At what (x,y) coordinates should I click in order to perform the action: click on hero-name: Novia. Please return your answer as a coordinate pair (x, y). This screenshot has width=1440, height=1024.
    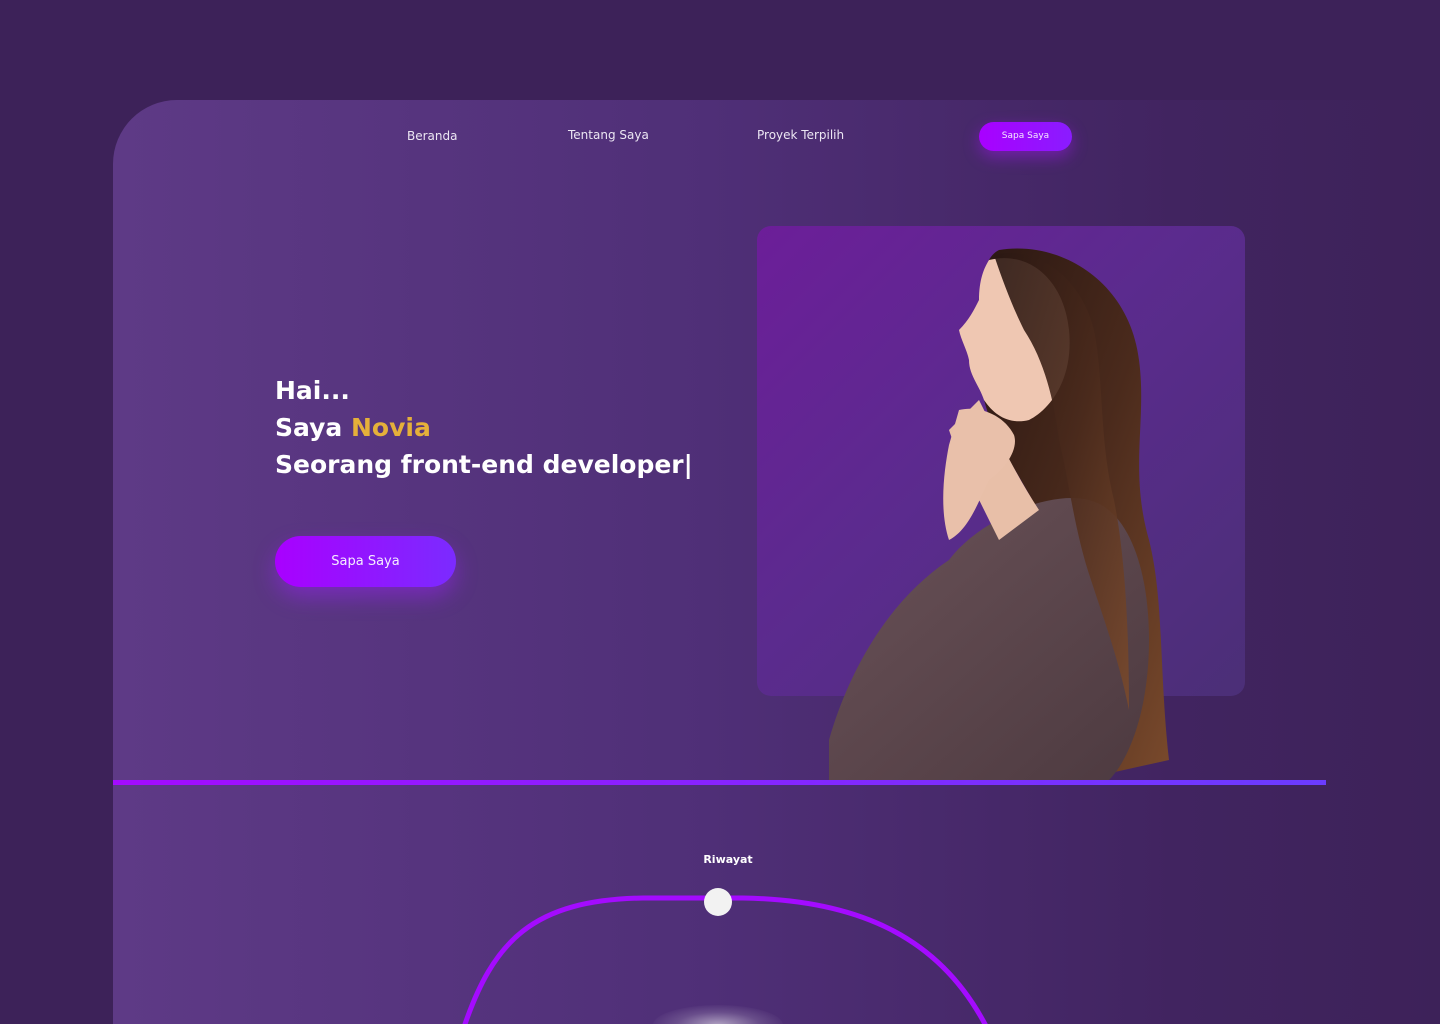
    Looking at the image, I should click on (390, 427).